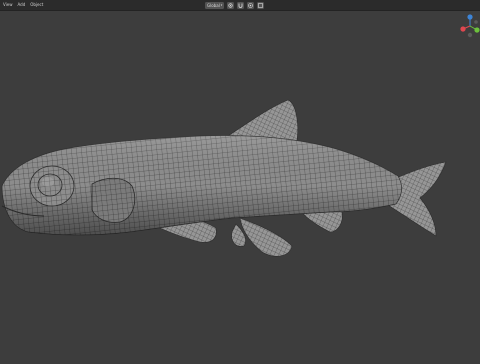  Describe the element at coordinates (477, 30) in the screenshot. I see `gizmo-y-handle` at that location.